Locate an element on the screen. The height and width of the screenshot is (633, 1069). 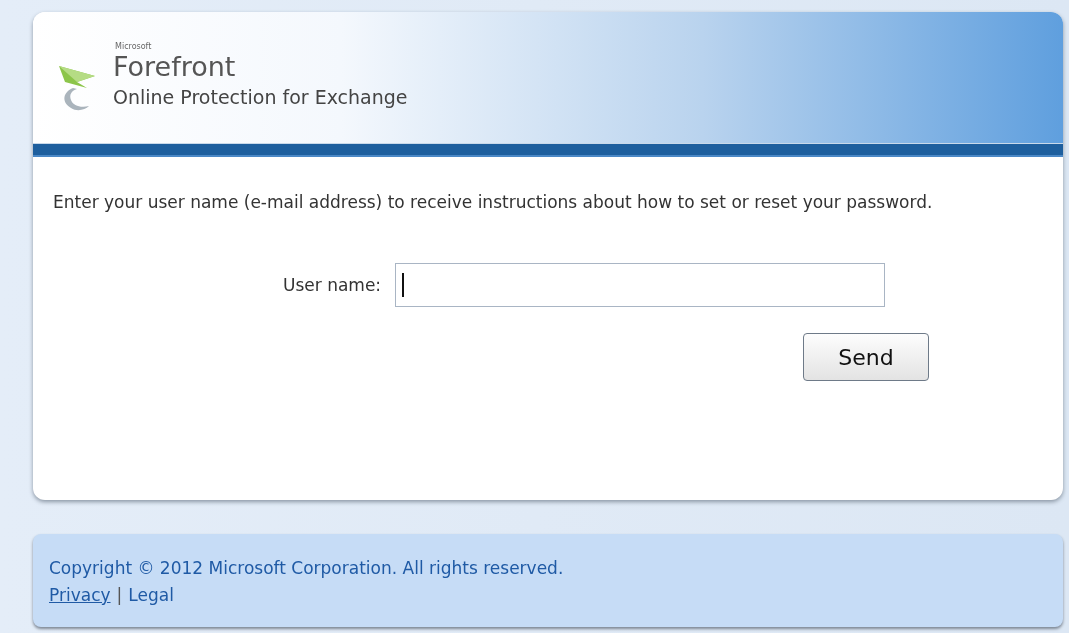
product-title: Forefront is located at coordinates (175, 66).